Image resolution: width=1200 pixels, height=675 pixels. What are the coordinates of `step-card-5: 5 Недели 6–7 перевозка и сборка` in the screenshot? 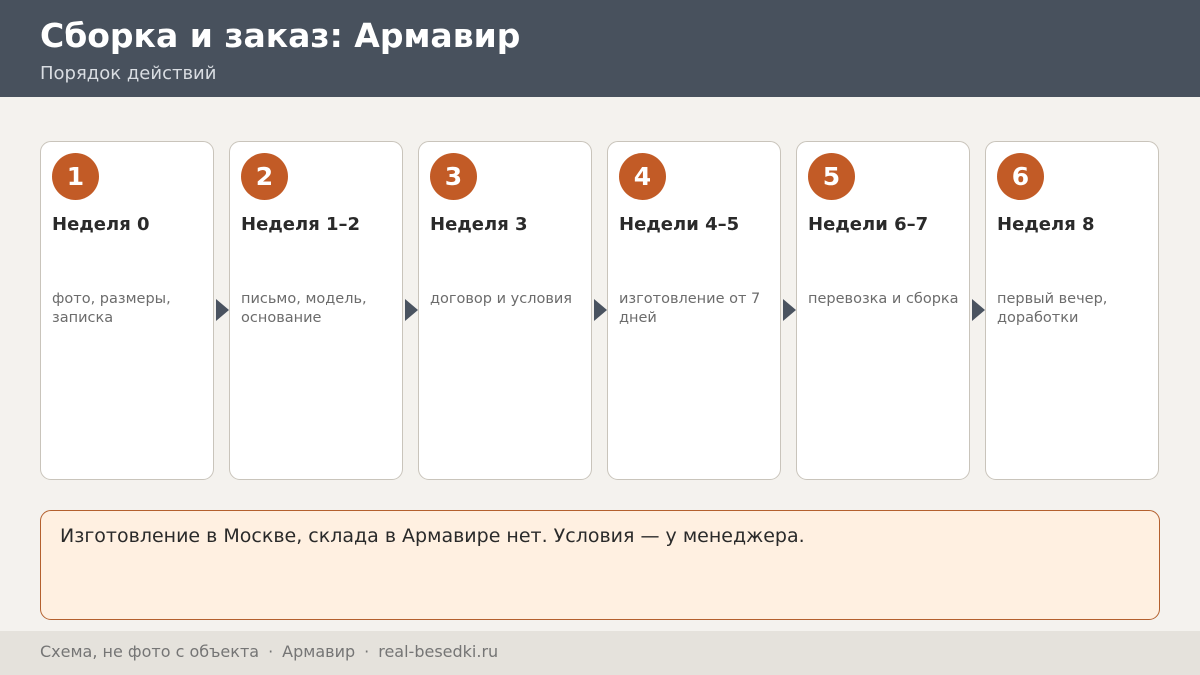 It's located at (883, 310).